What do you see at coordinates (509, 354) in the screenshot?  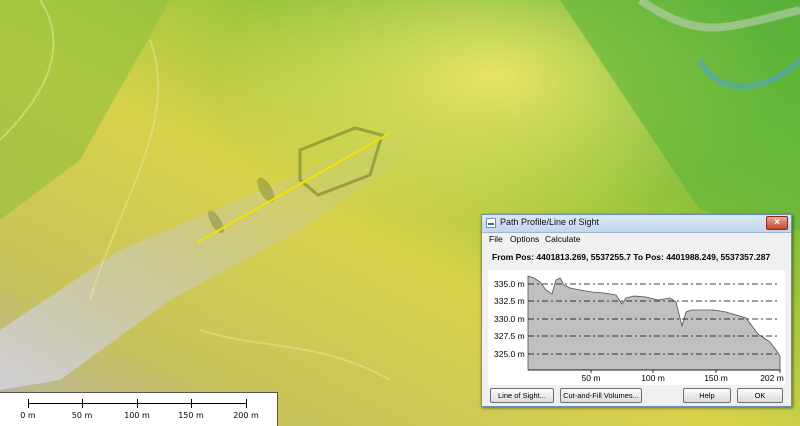 I see `y-tick-label: 325.0 m` at bounding box center [509, 354].